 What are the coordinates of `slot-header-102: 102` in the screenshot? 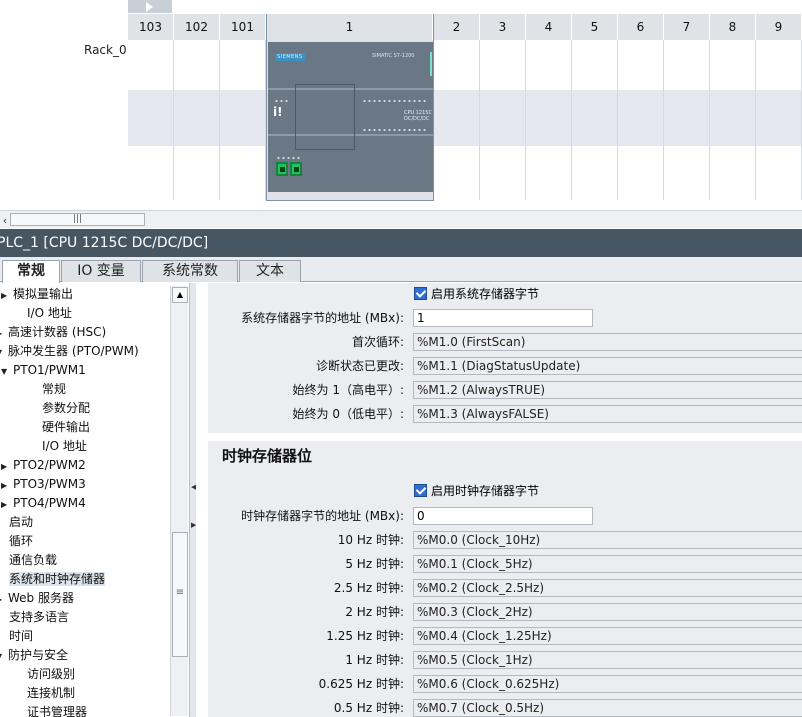 It's located at (197, 27).